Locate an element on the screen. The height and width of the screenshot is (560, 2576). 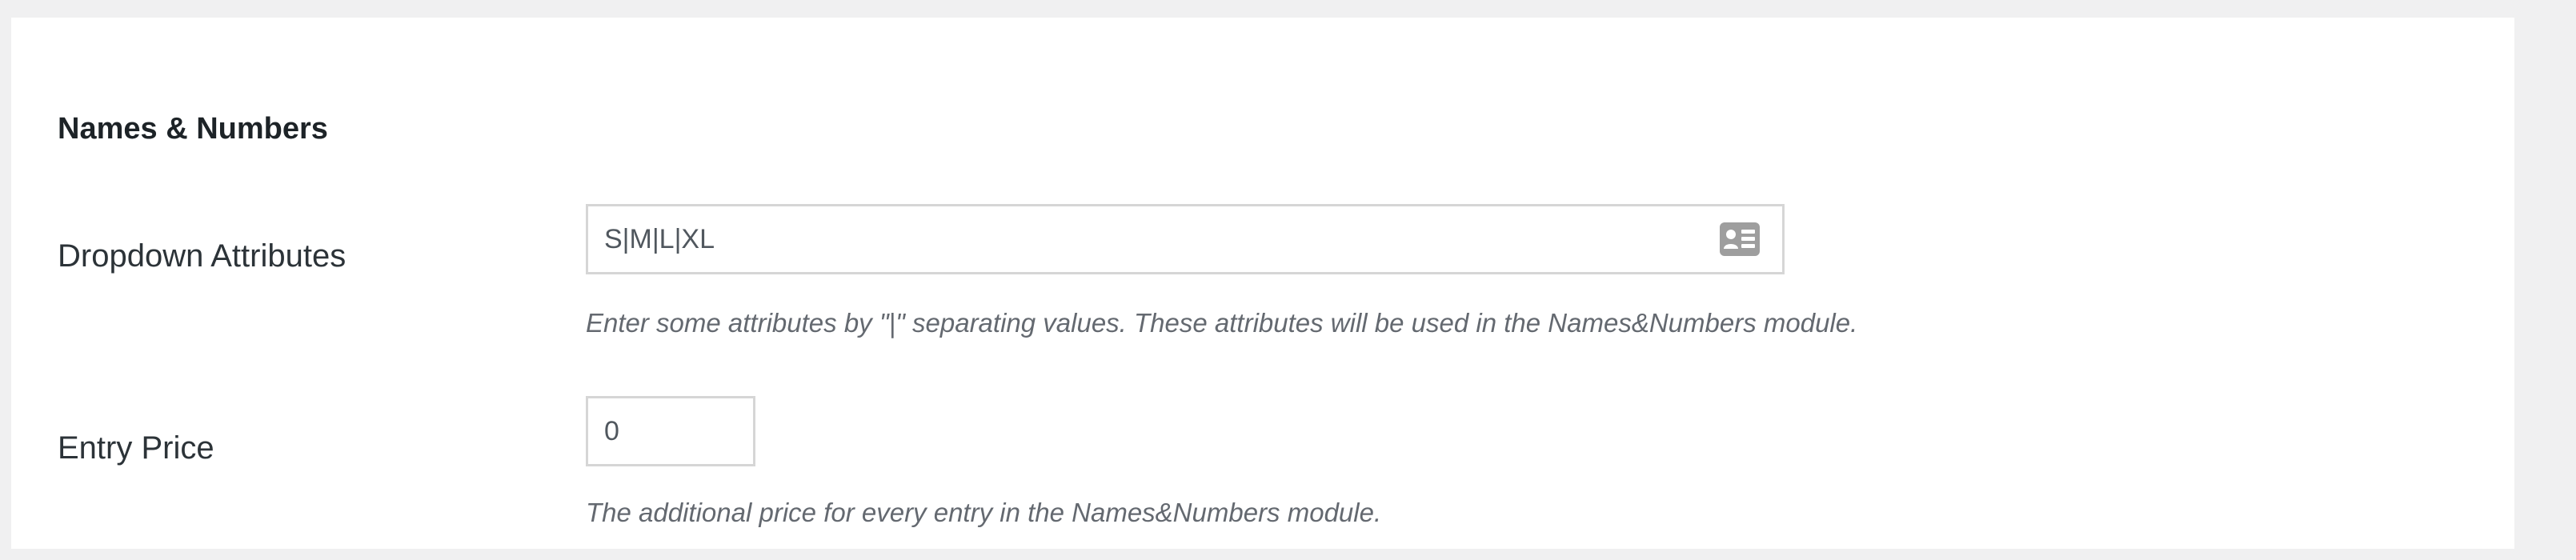
dropdown-attributes-label: Dropdown Attributes is located at coordinates (202, 256).